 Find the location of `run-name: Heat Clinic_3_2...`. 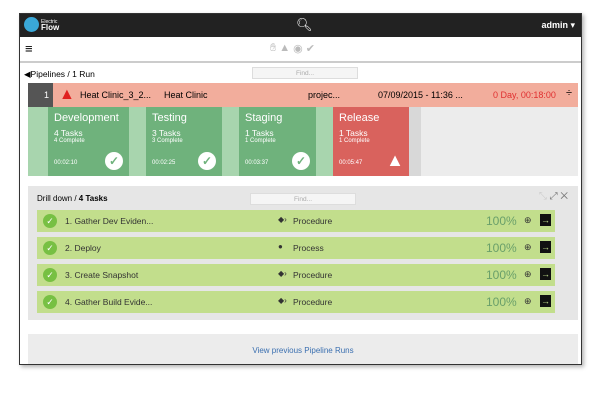

run-name: Heat Clinic_3_2... is located at coordinates (116, 95).